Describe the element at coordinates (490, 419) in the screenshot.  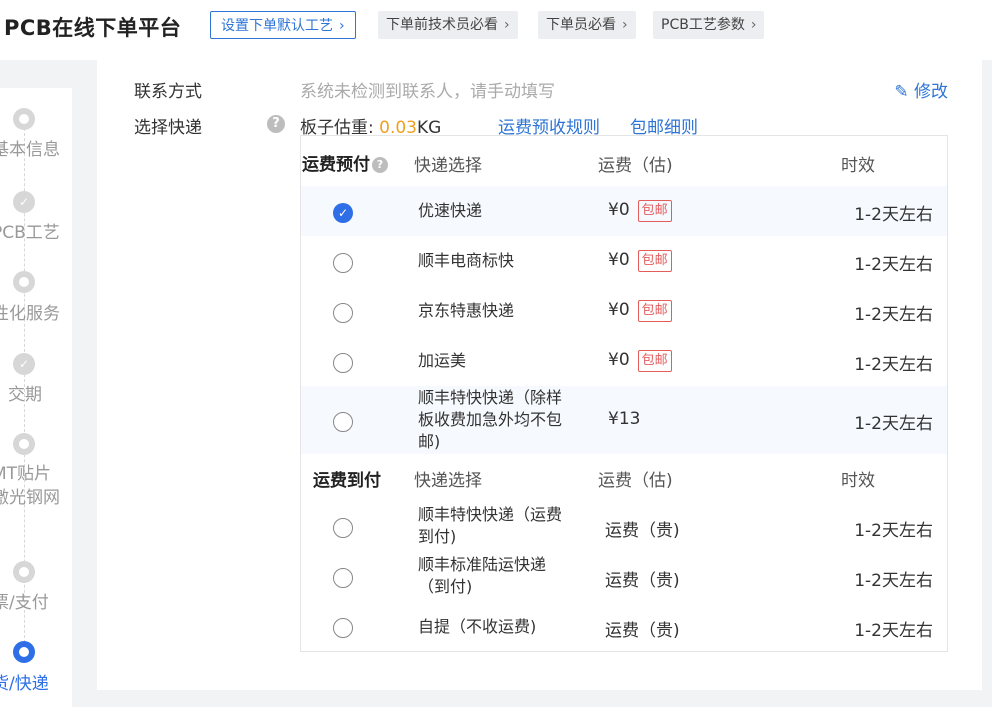
I see `courier-name: 顺丰特快快递（除样板收费加急外均不包邮)` at that location.